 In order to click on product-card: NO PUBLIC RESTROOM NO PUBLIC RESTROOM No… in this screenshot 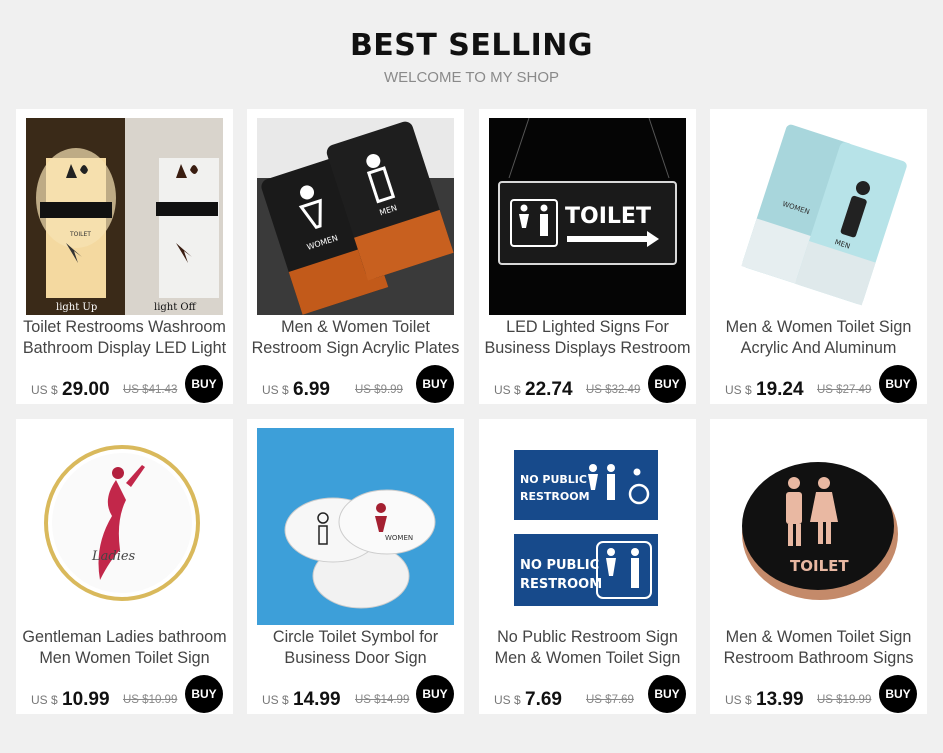, I will do `click(587, 566)`.